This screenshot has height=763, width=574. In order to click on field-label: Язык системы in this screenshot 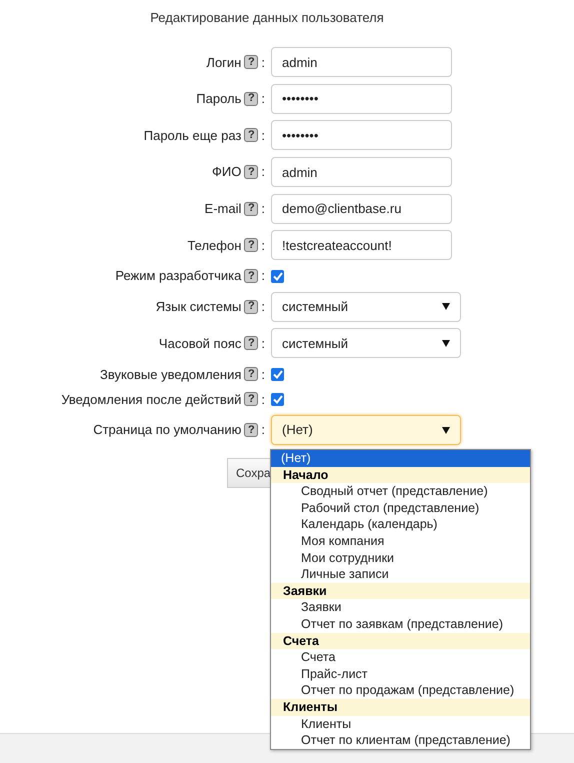, I will do `click(199, 307)`.